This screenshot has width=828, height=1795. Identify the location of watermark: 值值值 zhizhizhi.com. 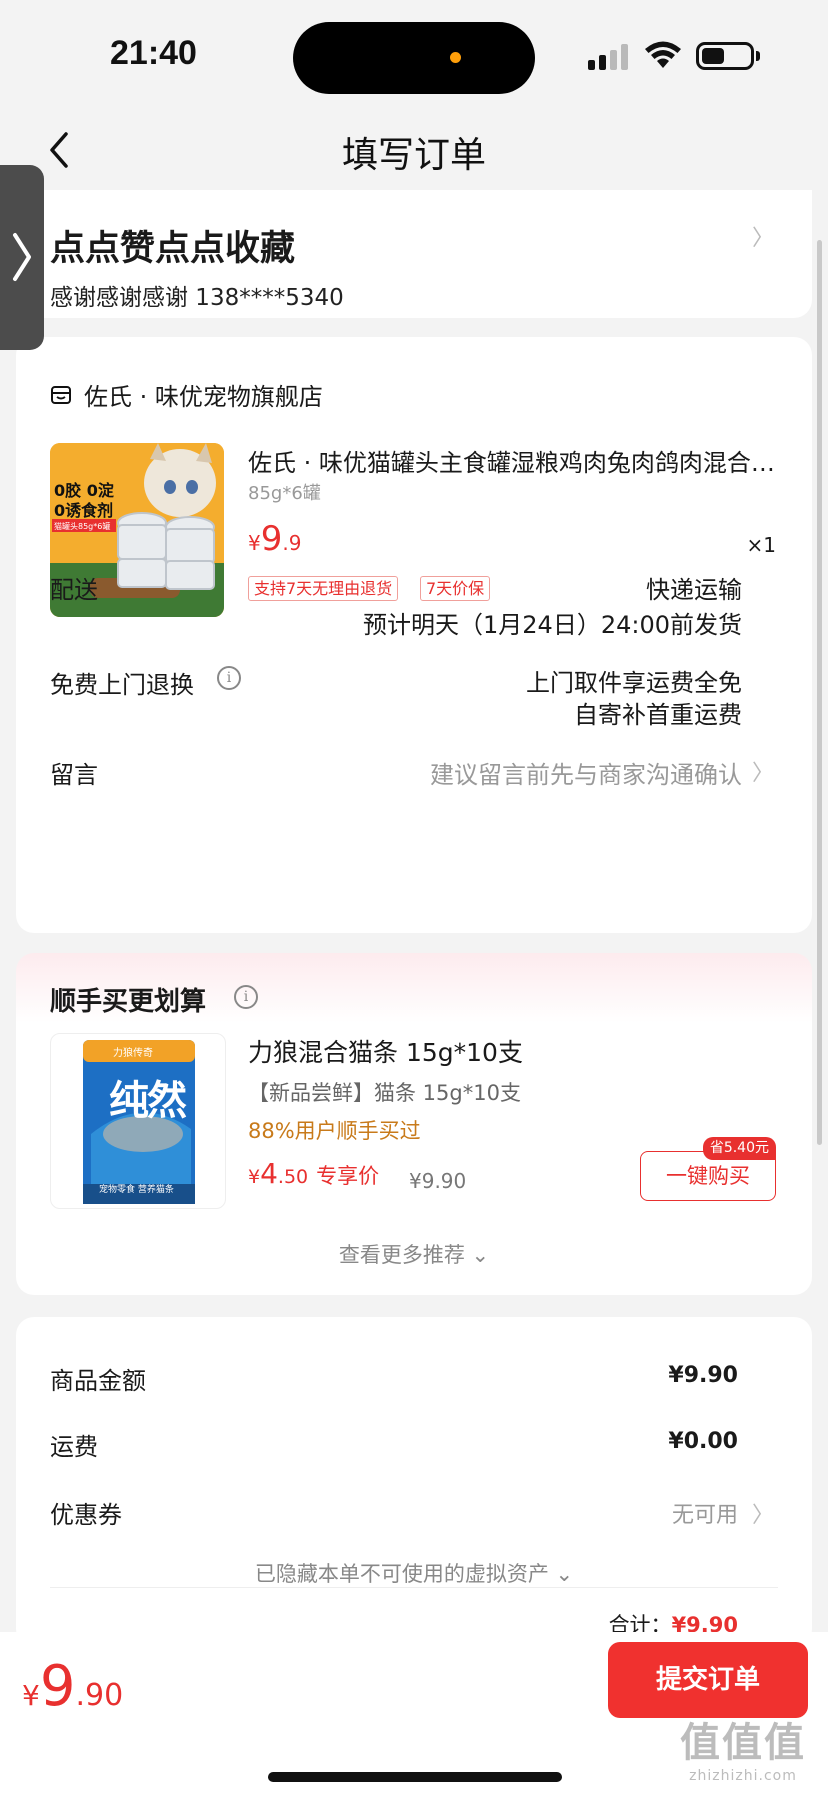
(743, 1752).